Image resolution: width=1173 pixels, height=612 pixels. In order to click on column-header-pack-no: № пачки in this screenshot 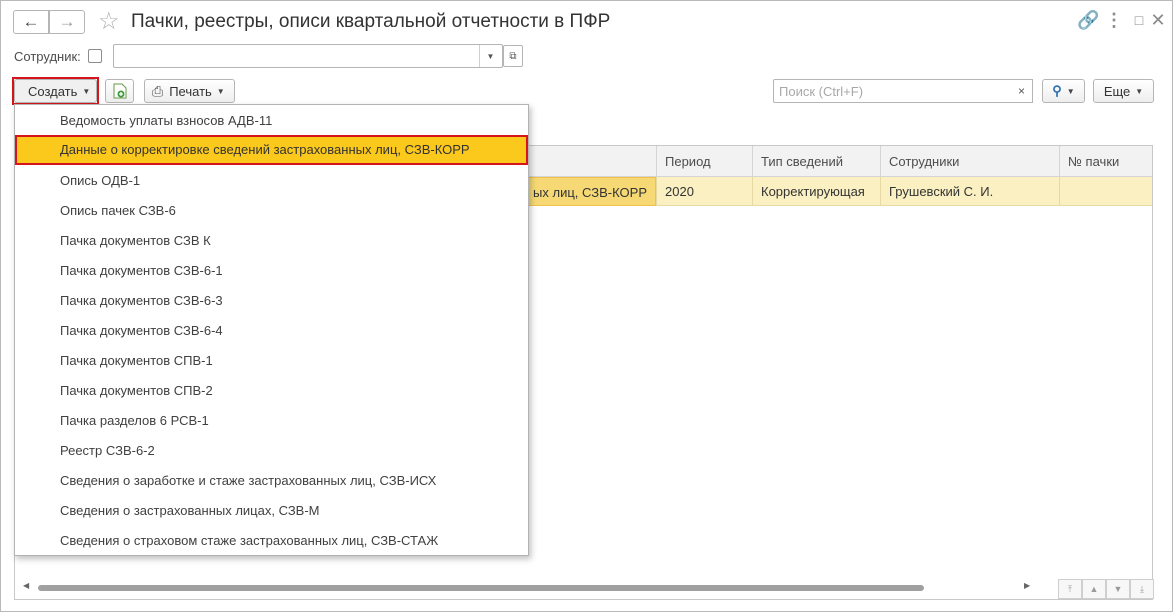, I will do `click(1105, 161)`.